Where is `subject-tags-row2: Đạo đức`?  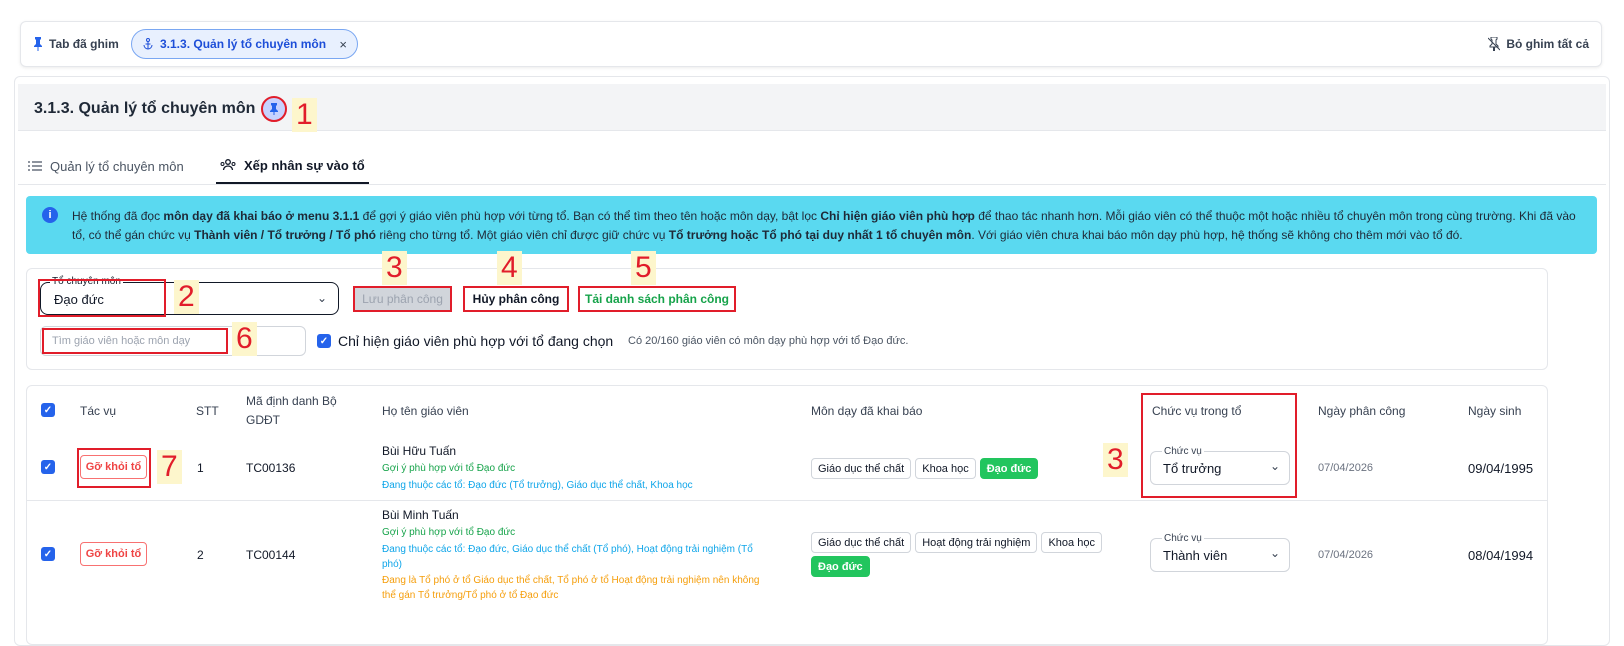
subject-tags-row2: Đạo đức is located at coordinates (842, 566).